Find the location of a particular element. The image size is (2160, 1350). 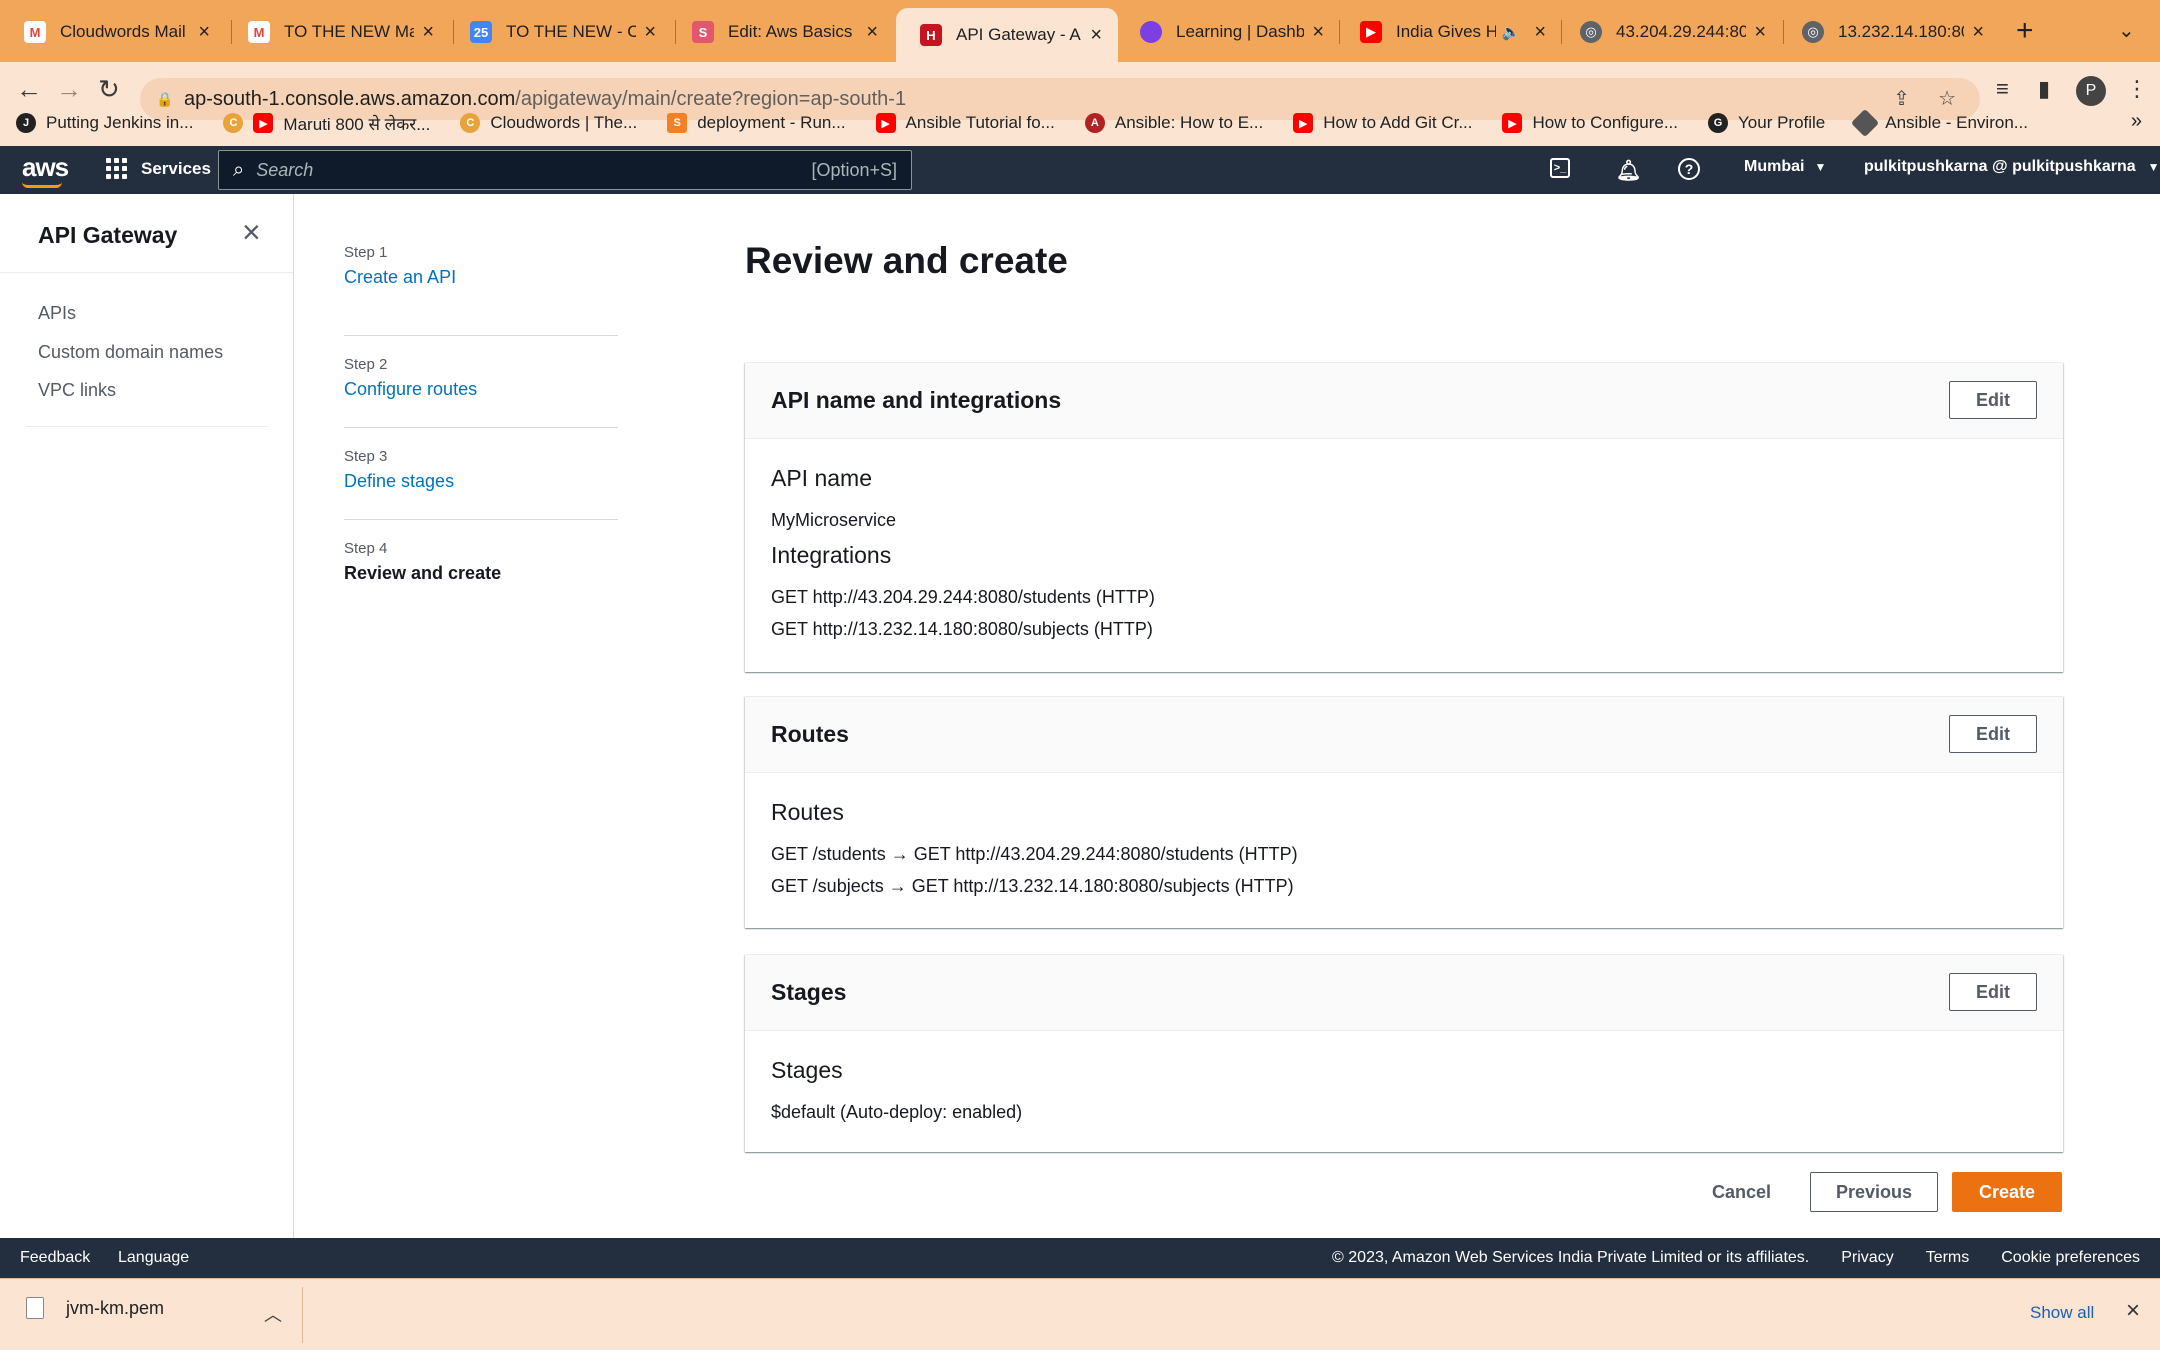

aws-logo: aws is located at coordinates (45, 167).